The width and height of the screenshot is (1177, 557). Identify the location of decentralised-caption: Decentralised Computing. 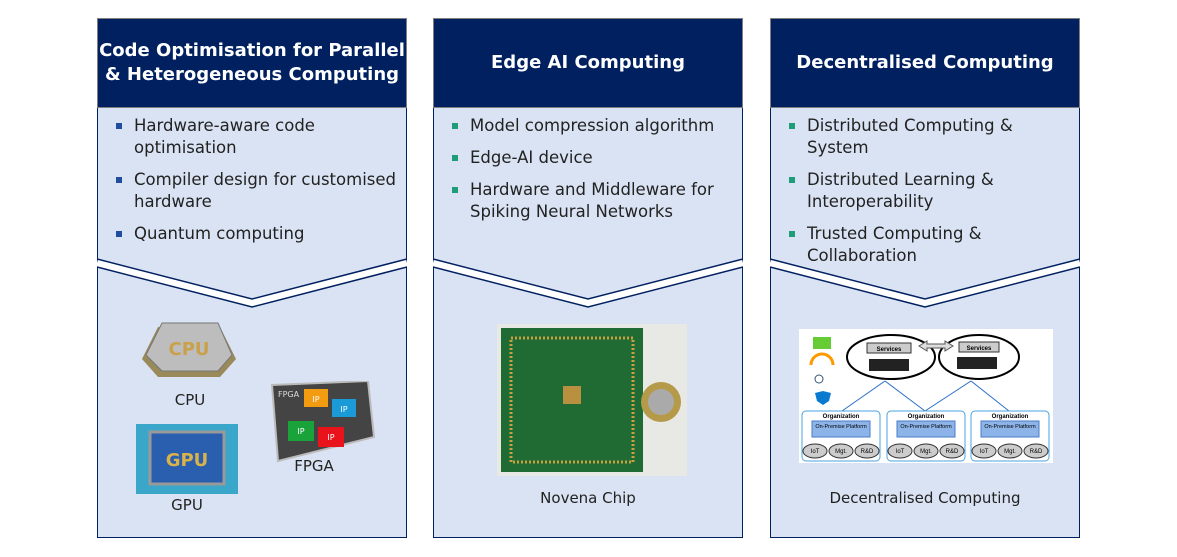
(925, 498).